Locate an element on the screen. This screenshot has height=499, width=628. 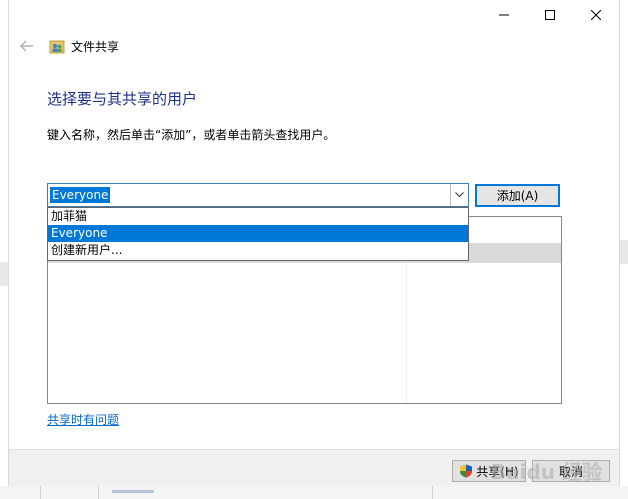
close-button is located at coordinates (596, 15).